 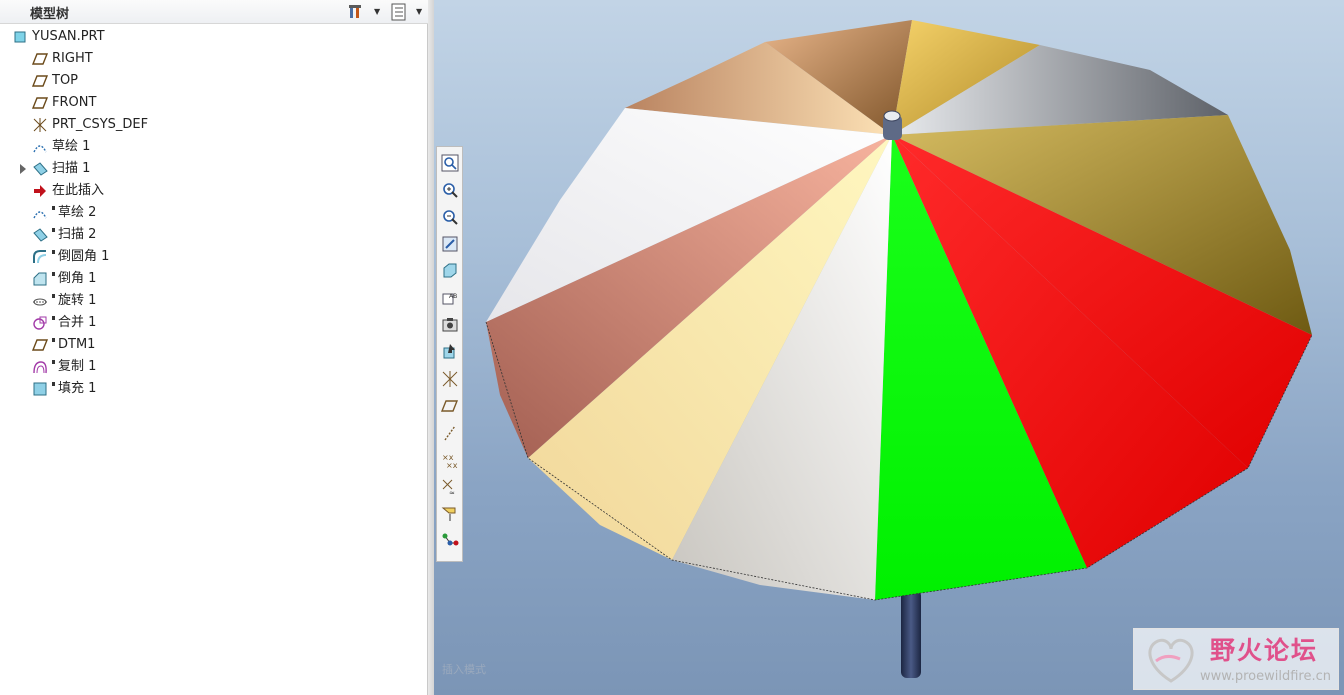 What do you see at coordinates (40, 279) in the screenshot?
I see `chamfer-icon` at bounding box center [40, 279].